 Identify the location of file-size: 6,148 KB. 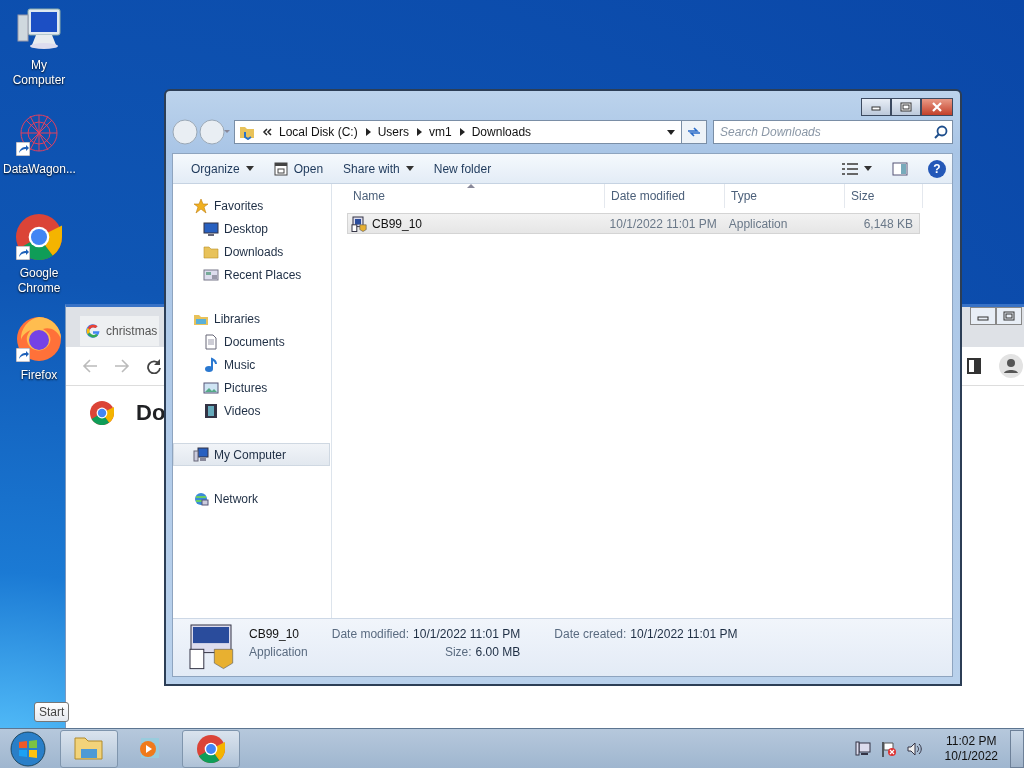
(888, 224).